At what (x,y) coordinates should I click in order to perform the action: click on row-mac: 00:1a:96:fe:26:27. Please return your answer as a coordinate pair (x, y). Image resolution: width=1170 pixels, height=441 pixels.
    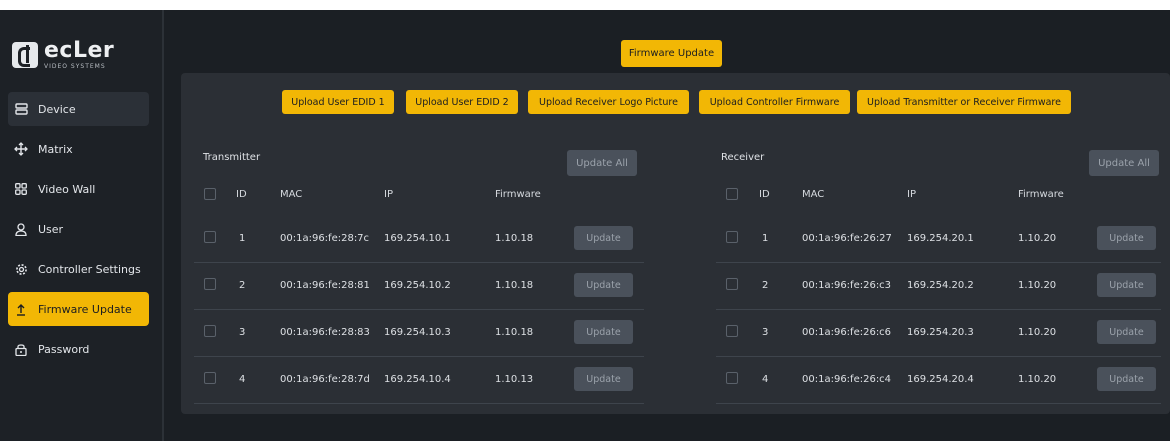
    Looking at the image, I should click on (847, 238).